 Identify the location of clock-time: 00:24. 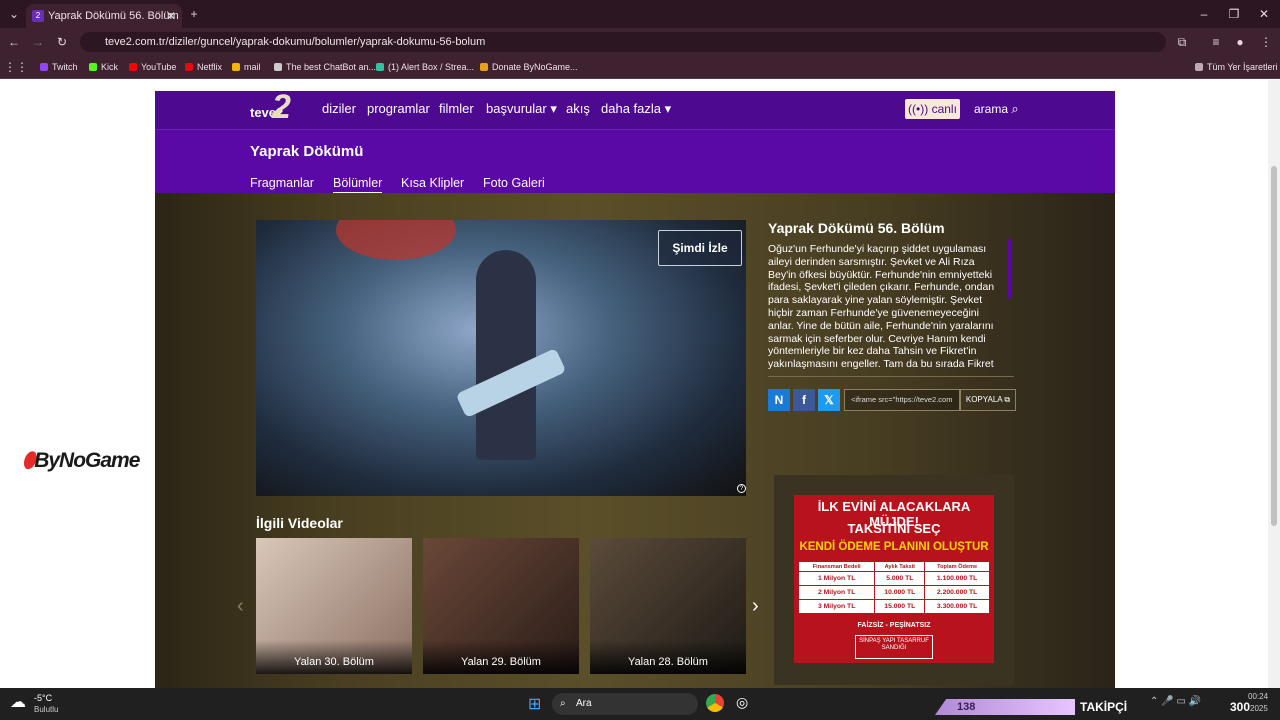
(1258, 696).